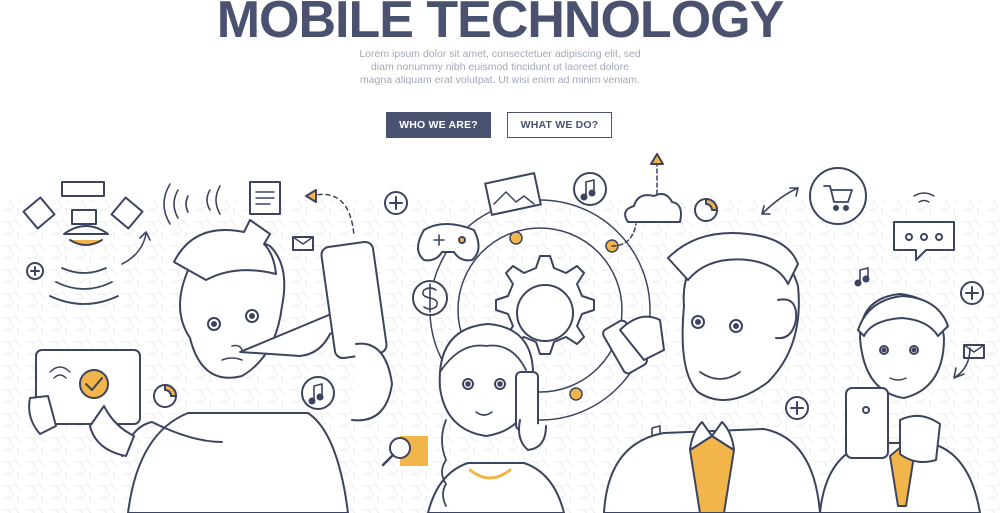 The image size is (1000, 513). What do you see at coordinates (559, 125) in the screenshot?
I see `what-we-do-button: WHAT WE DO?` at bounding box center [559, 125].